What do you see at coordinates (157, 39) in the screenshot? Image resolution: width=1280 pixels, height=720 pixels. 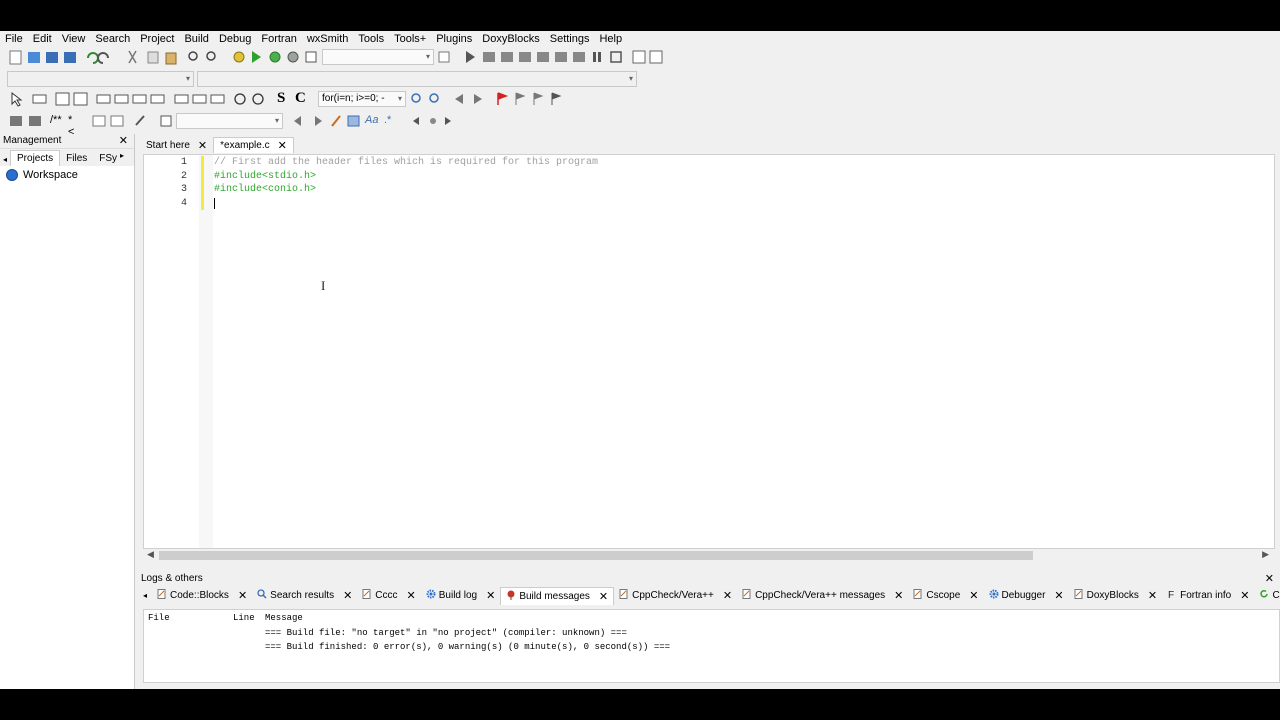 I see `menu-item: Project` at bounding box center [157, 39].